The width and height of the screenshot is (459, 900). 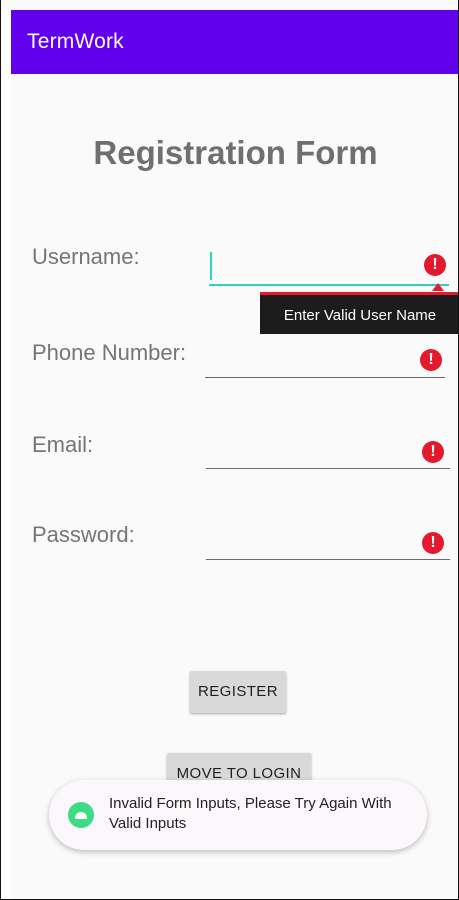 What do you see at coordinates (235, 152) in the screenshot?
I see `page-title: Registration Form` at bounding box center [235, 152].